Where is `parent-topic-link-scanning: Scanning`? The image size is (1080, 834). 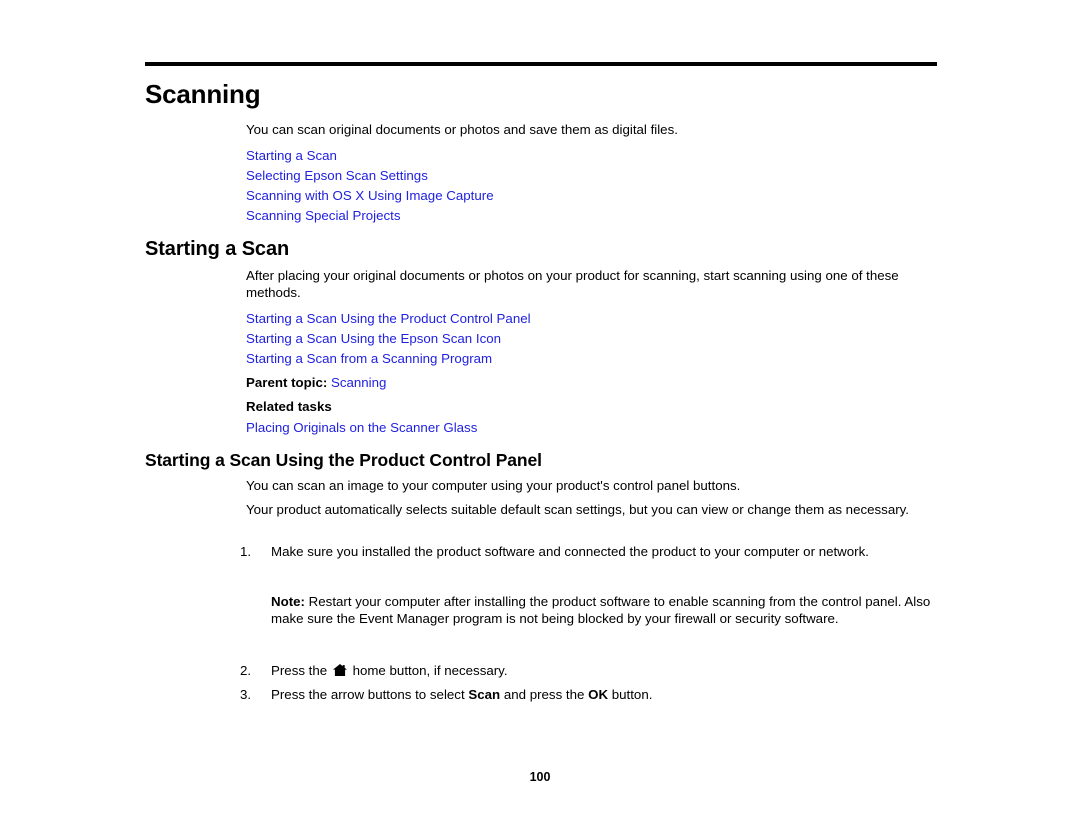
parent-topic-link-scanning: Scanning is located at coordinates (358, 382).